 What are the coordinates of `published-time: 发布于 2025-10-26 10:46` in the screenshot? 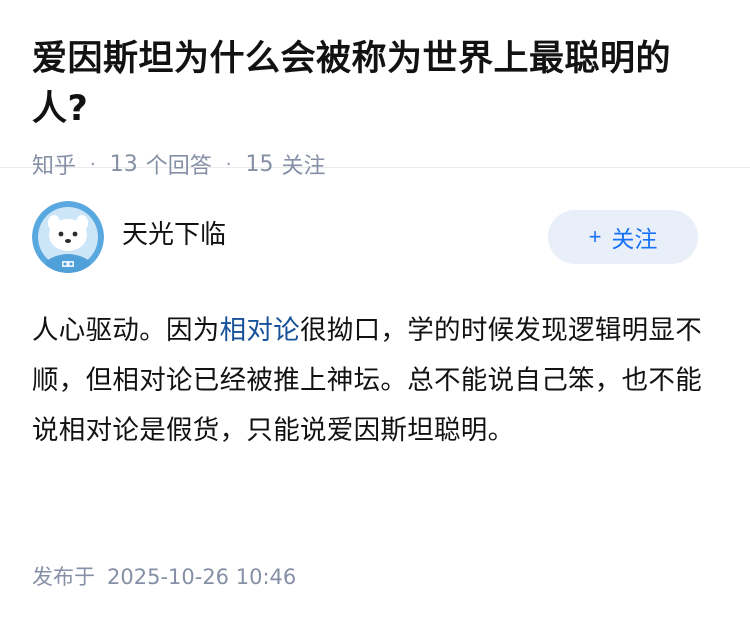 It's located at (164, 576).